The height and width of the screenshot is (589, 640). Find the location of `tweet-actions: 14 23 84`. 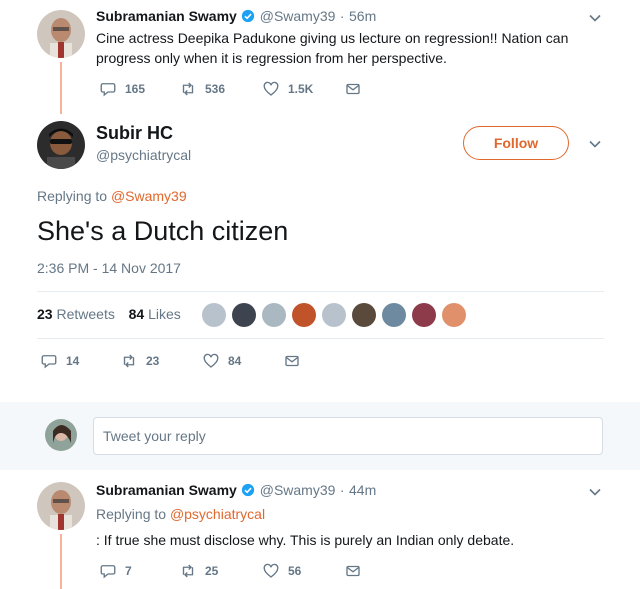

tweet-actions: 14 23 84 is located at coordinates (170, 361).